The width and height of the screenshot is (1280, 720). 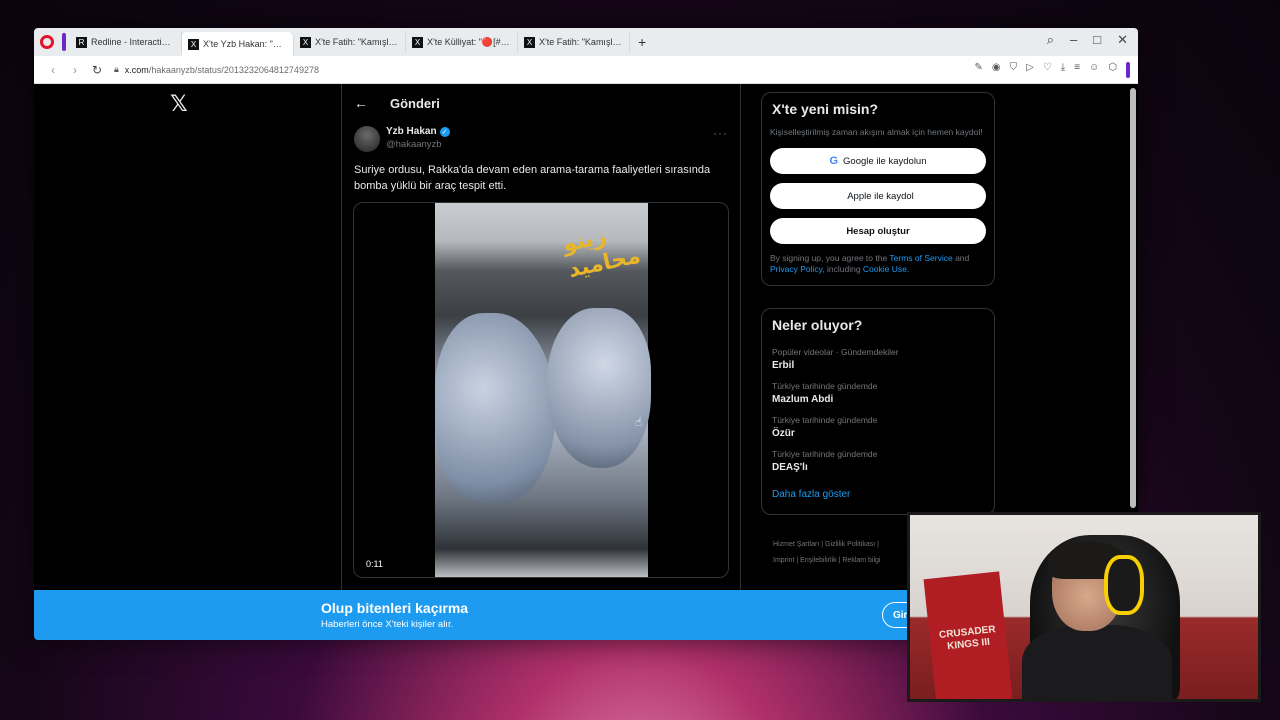 I want to click on post-header: ← Gönderi, so click(x=541, y=103).